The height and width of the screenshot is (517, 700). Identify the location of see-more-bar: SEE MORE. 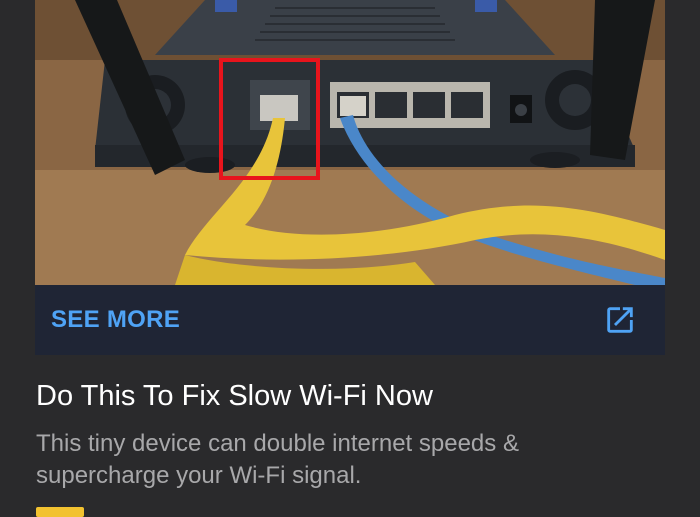
(350, 320).